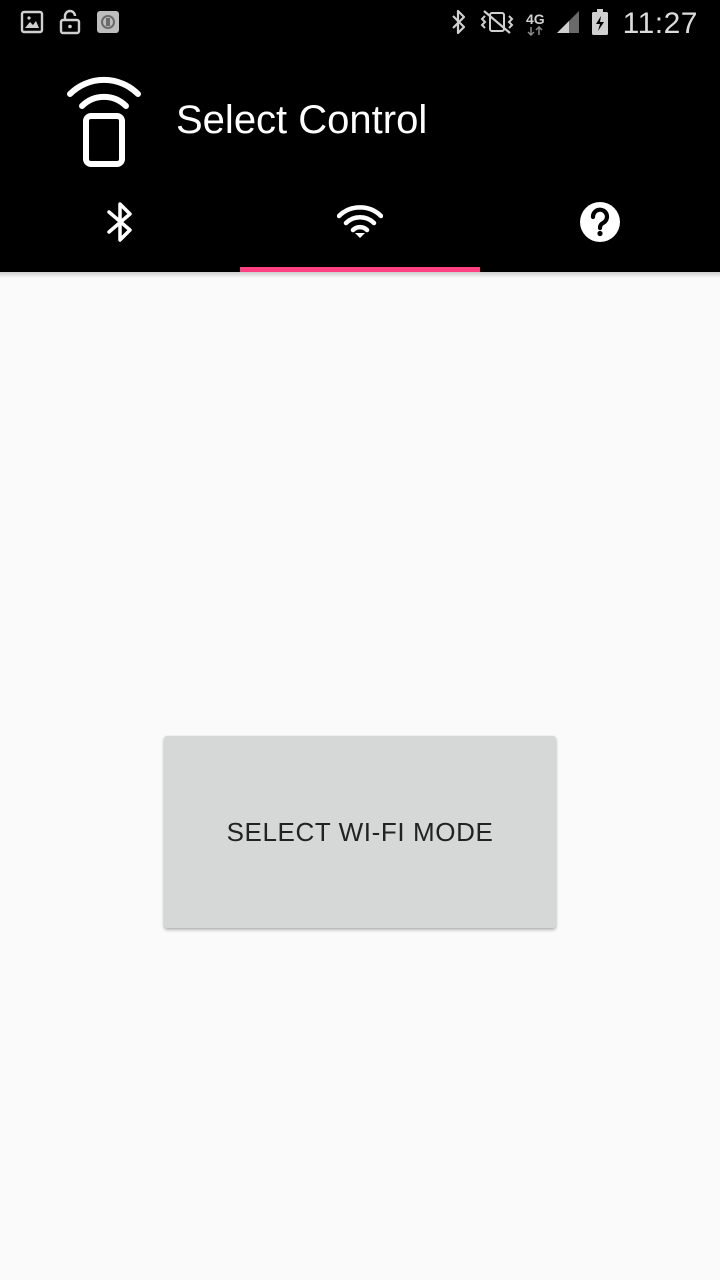  I want to click on status-right-icons: 4G 11:27, so click(574, 24).